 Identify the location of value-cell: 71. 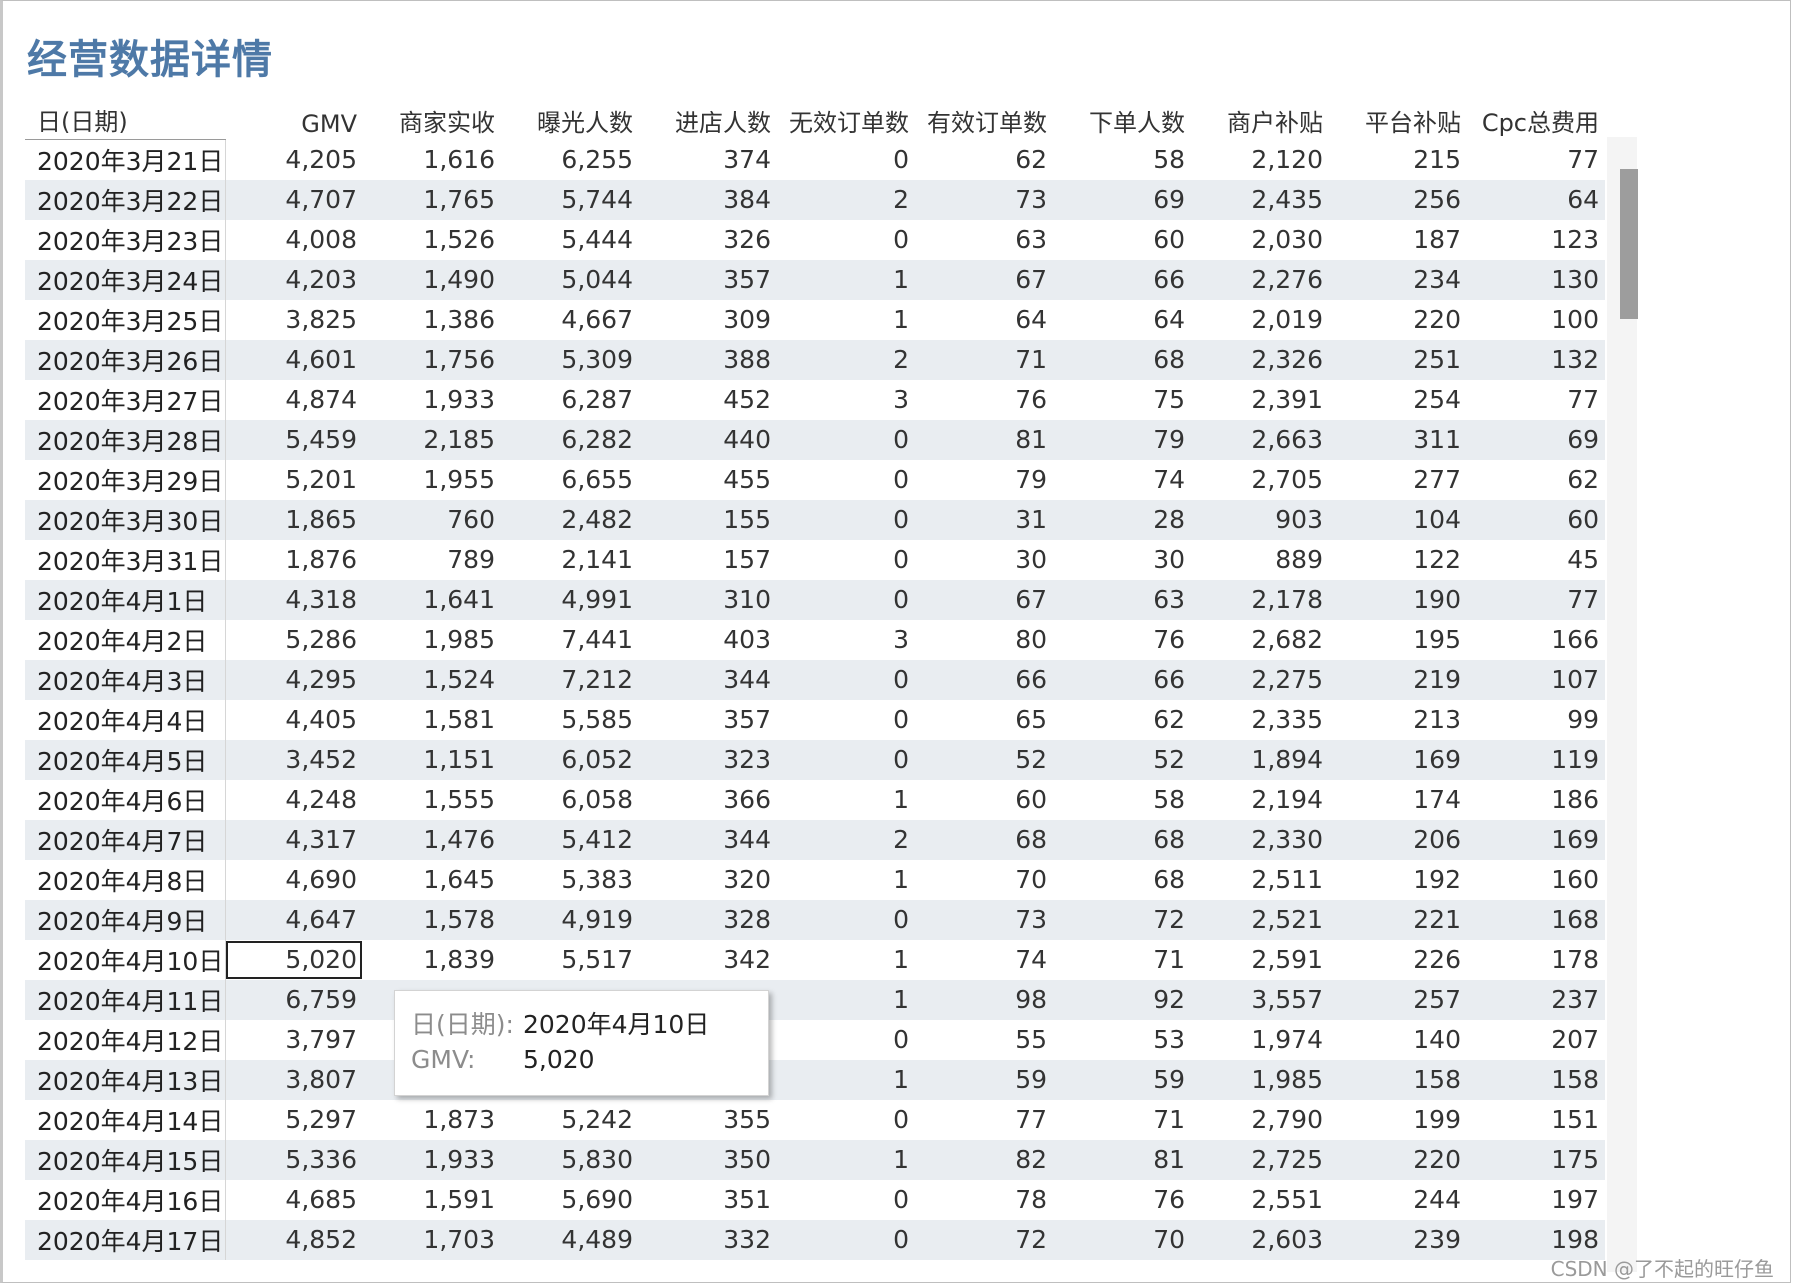
(1122, 1119).